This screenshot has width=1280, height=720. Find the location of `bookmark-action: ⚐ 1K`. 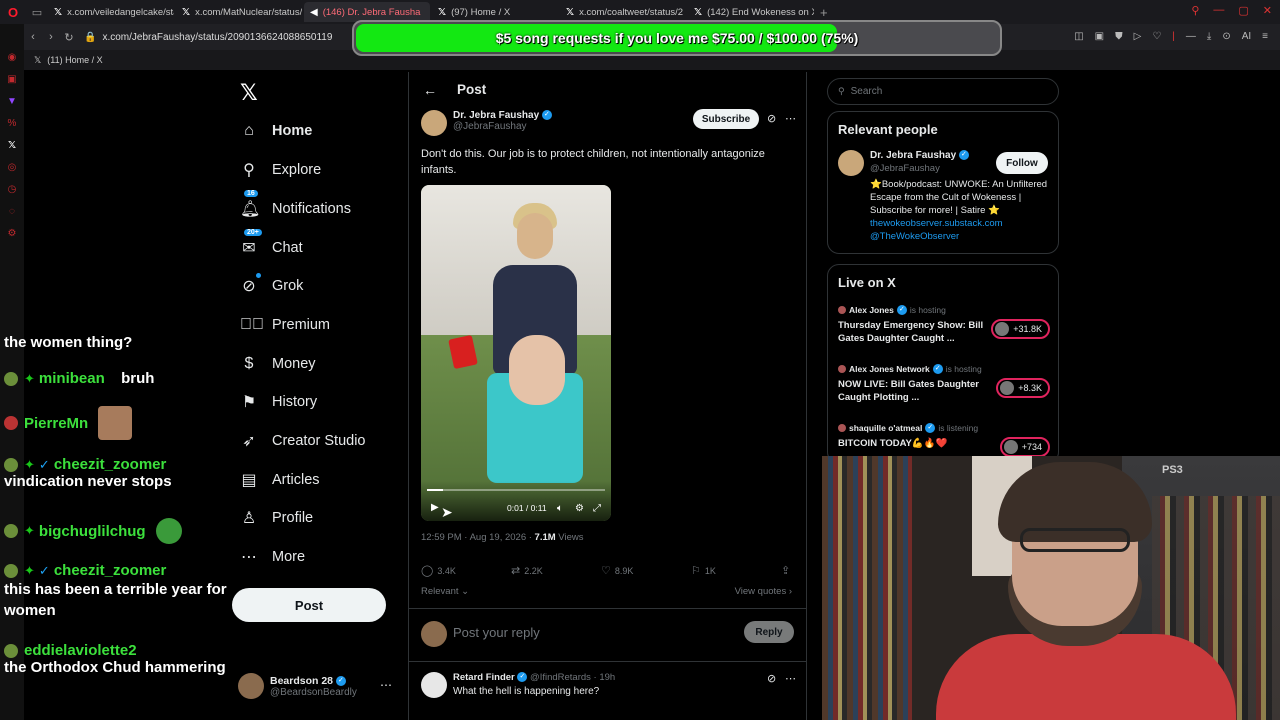

bookmark-action: ⚐ 1K is located at coordinates (703, 570).